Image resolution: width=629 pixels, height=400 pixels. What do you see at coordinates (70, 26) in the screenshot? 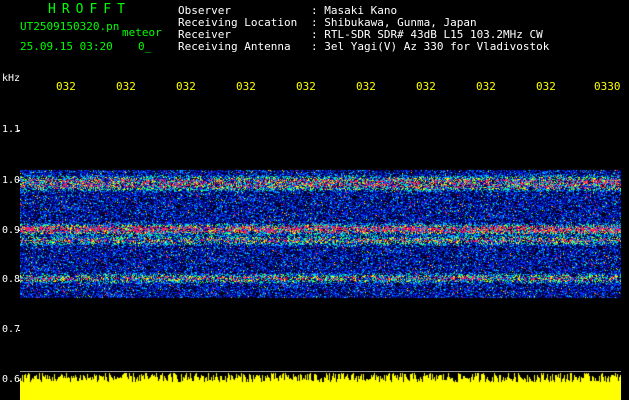
I see `file-name: UT2509150320.pn` at bounding box center [70, 26].